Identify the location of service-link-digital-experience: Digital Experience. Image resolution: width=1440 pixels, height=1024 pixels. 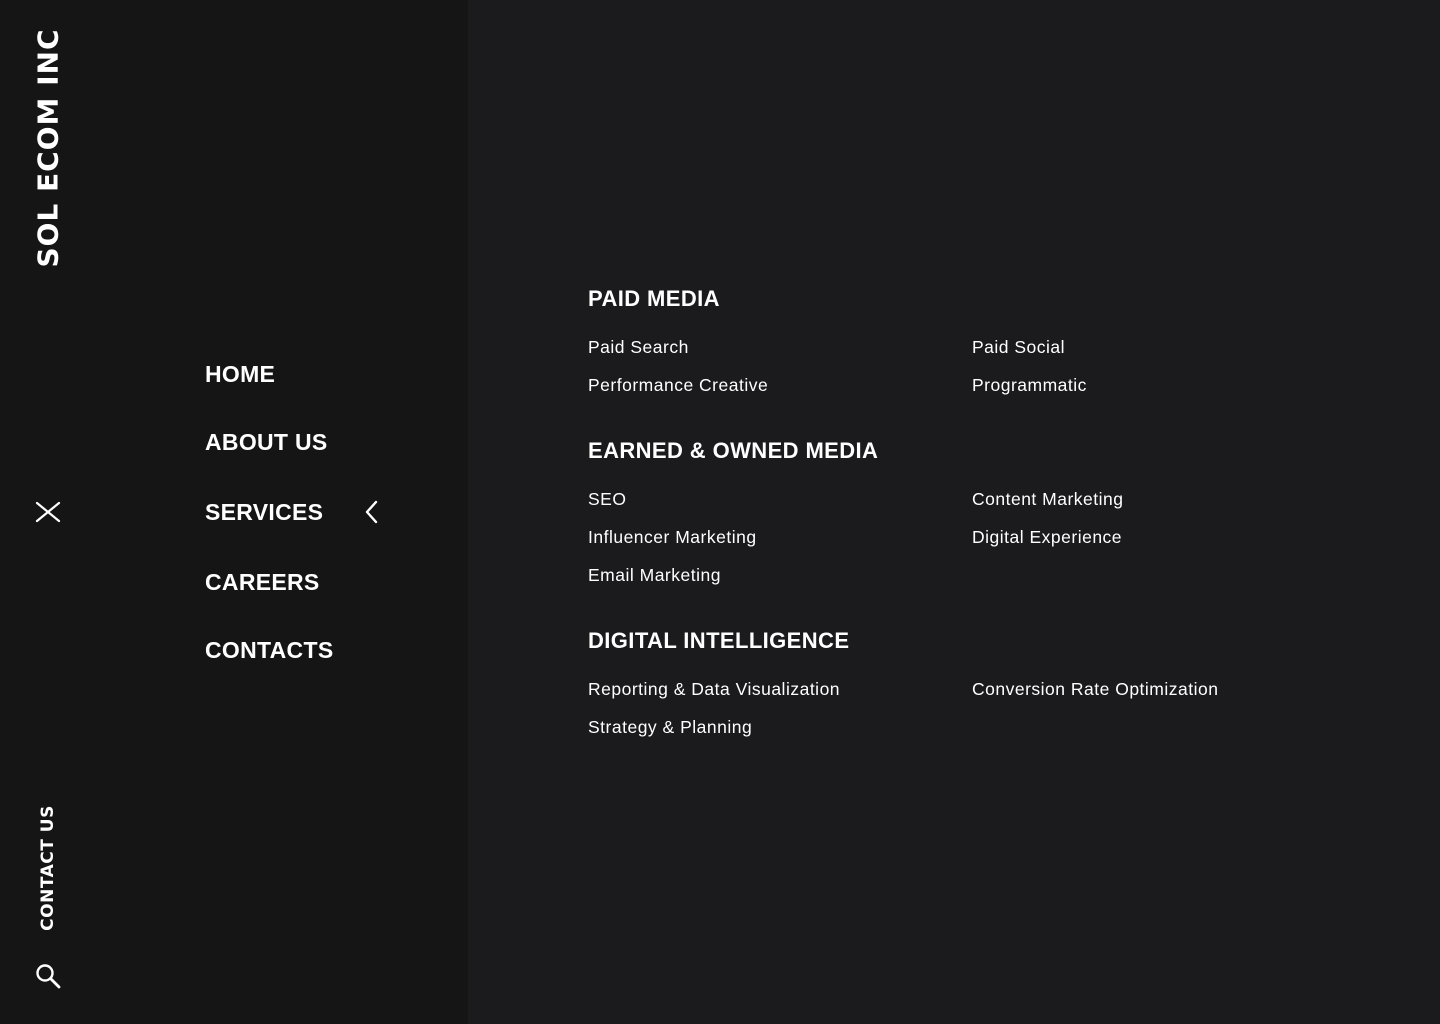
(1047, 537).